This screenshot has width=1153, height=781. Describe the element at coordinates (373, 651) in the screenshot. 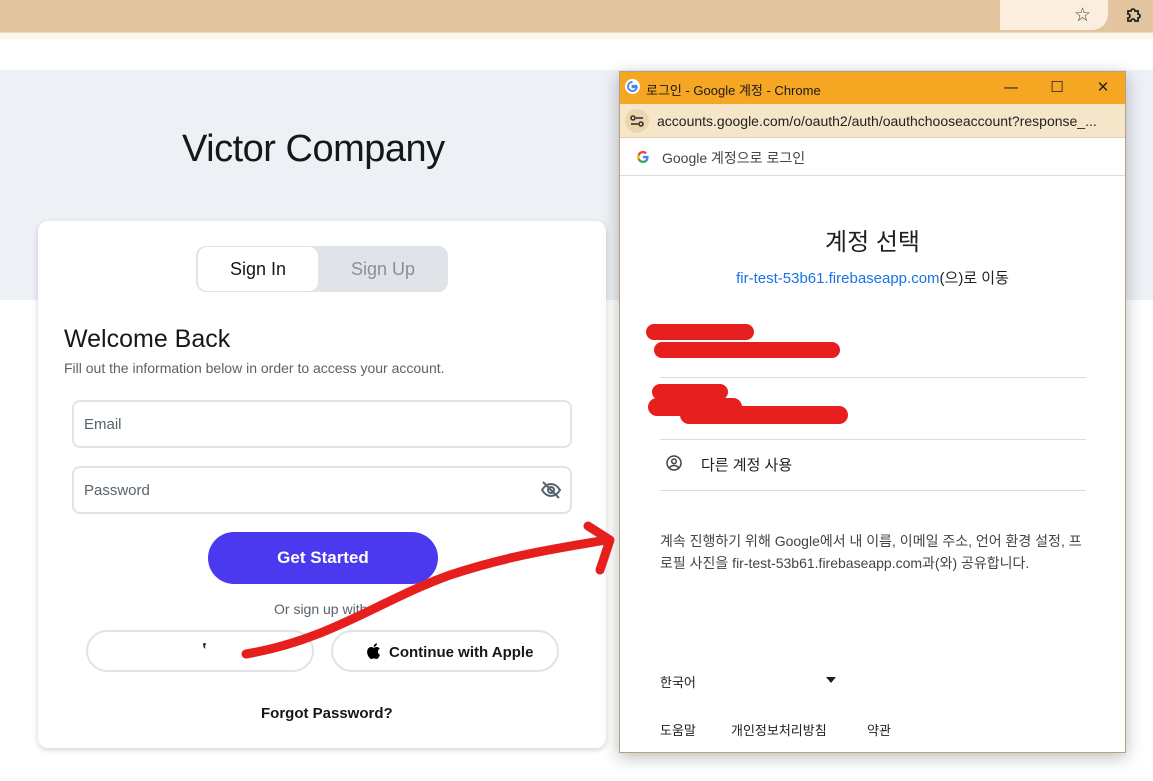

I see `apple-icon` at that location.